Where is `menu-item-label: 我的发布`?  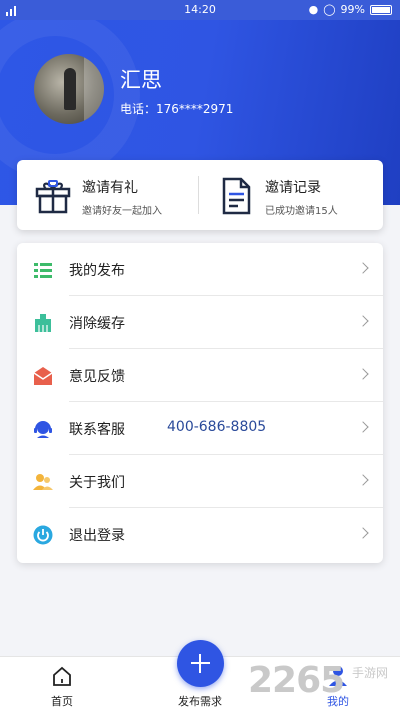
menu-item-label: 我的发布 is located at coordinates (97, 271).